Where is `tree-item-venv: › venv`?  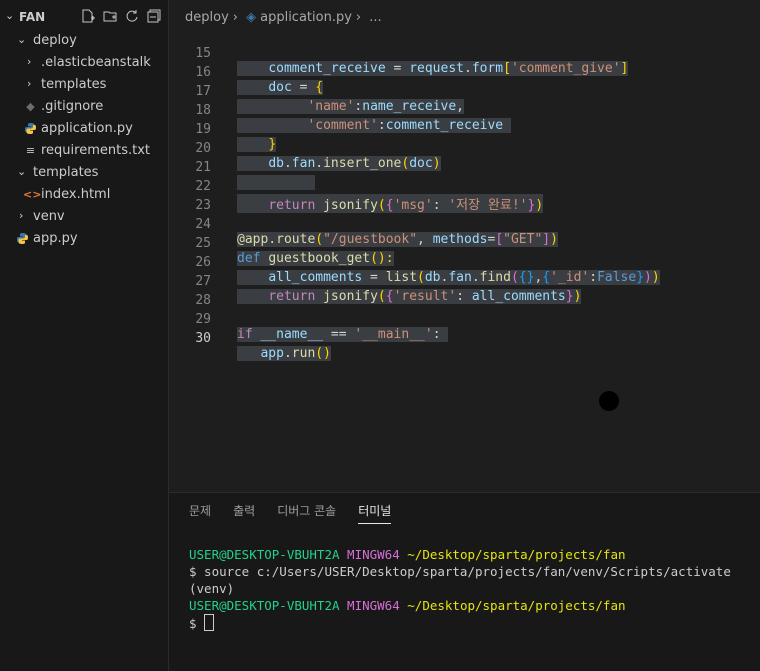
tree-item-venv: › venv is located at coordinates (84, 217).